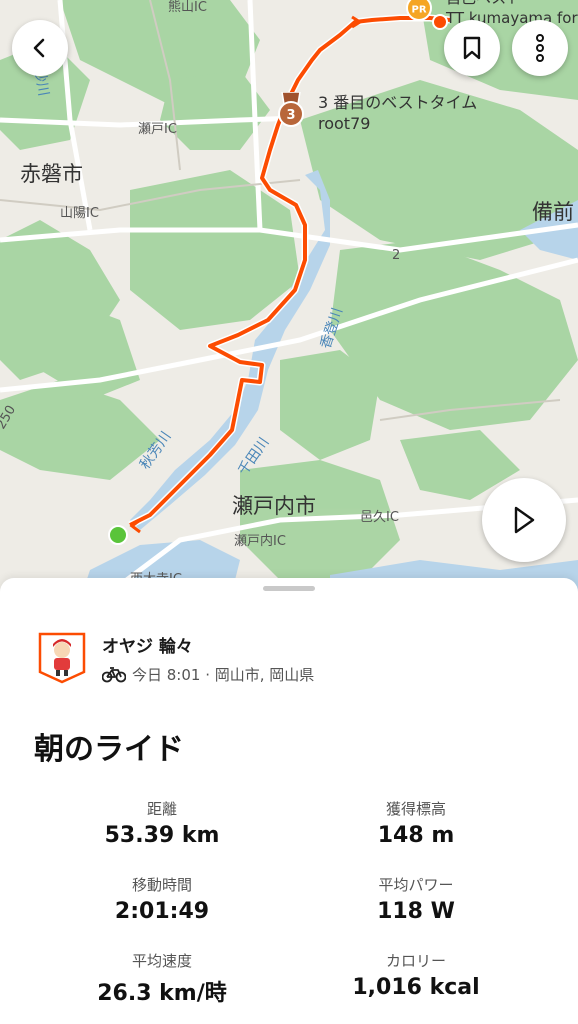 The width and height of the screenshot is (578, 1024). What do you see at coordinates (512, 4) in the screenshot?
I see `pr-segment-line1: 自己ベスト` at bounding box center [512, 4].